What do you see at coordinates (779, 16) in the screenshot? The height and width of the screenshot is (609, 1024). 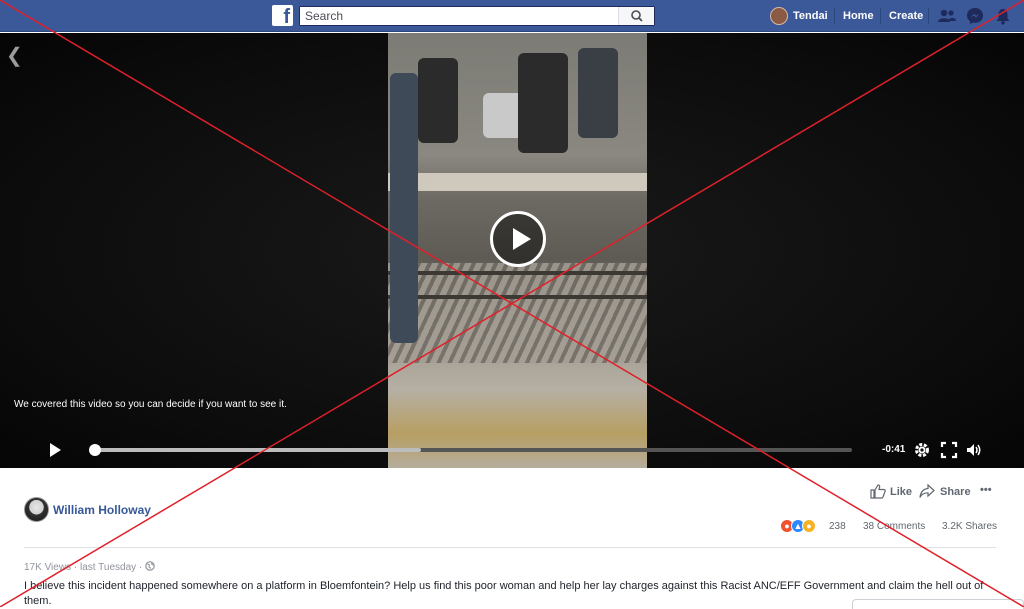 I see `user-avatar` at bounding box center [779, 16].